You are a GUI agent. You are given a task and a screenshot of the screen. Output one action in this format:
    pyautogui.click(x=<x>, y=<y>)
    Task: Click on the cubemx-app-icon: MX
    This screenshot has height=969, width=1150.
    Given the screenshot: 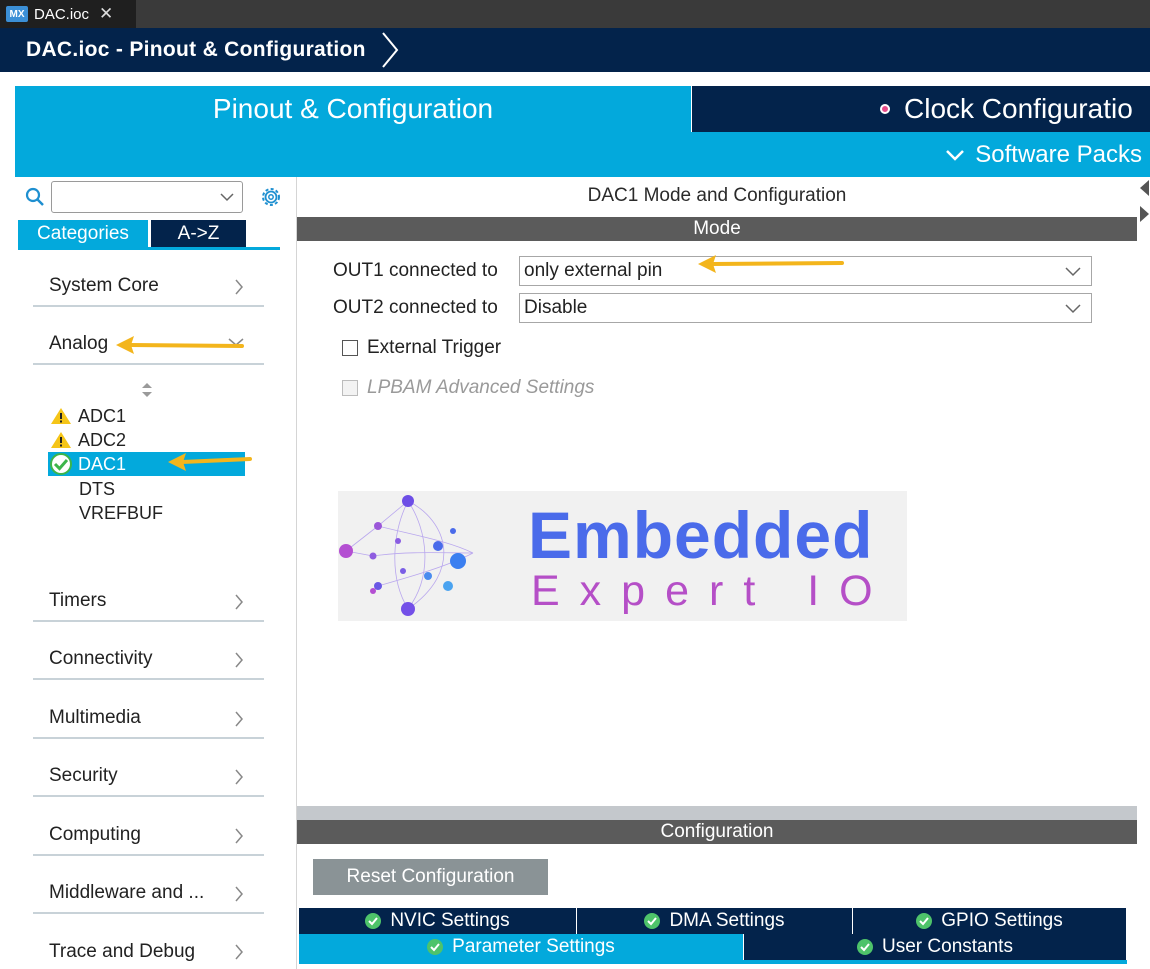 What is the action you would take?
    pyautogui.click(x=17, y=14)
    